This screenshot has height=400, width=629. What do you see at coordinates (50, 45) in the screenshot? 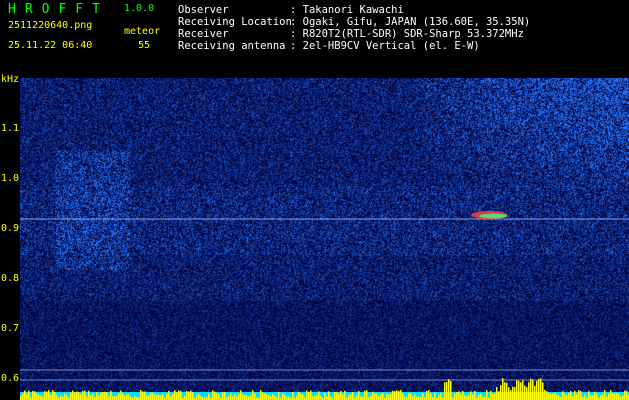
I see `file-datetime: 25.11.22 06:40` at bounding box center [50, 45].